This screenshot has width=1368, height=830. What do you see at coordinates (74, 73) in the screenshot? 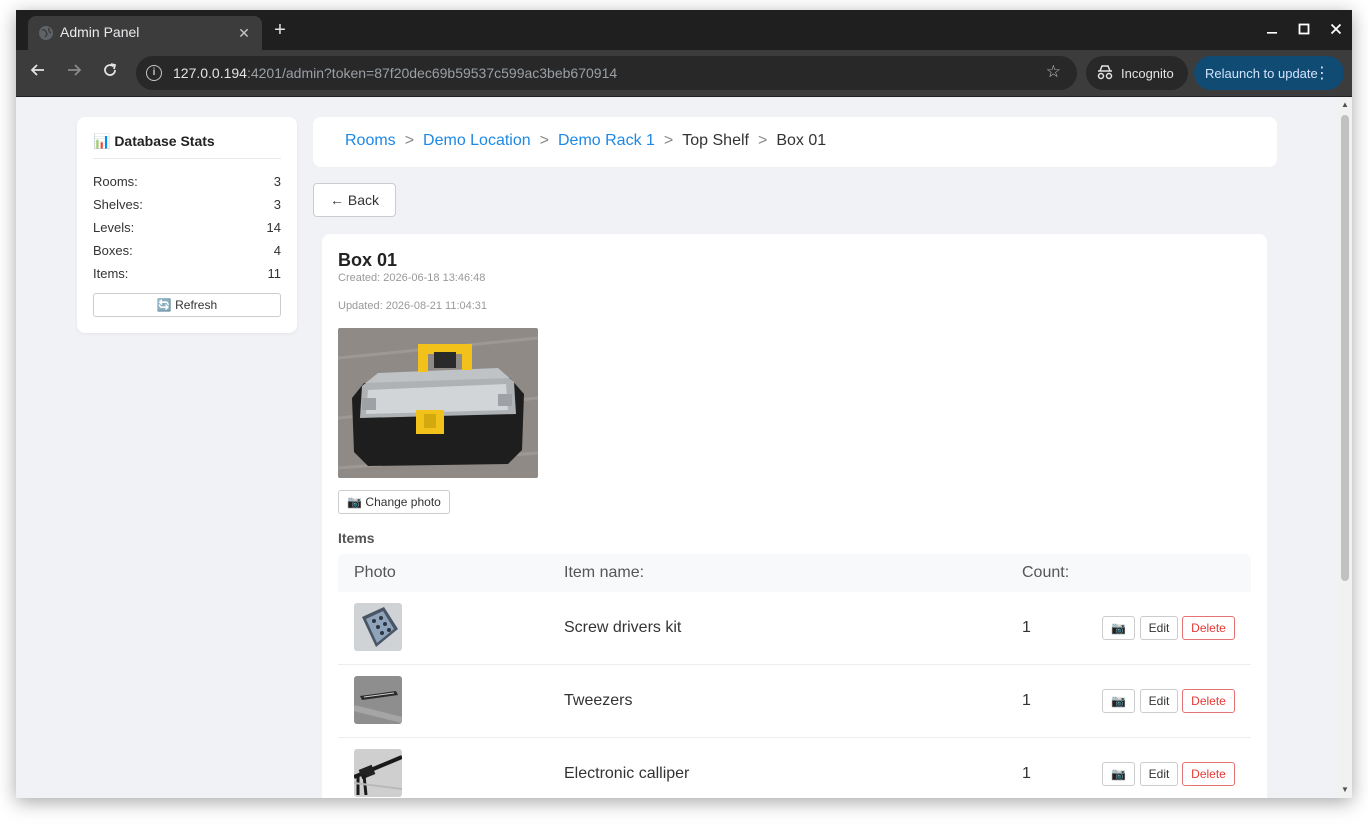
I see `forward-arrow-icon` at bounding box center [74, 73].